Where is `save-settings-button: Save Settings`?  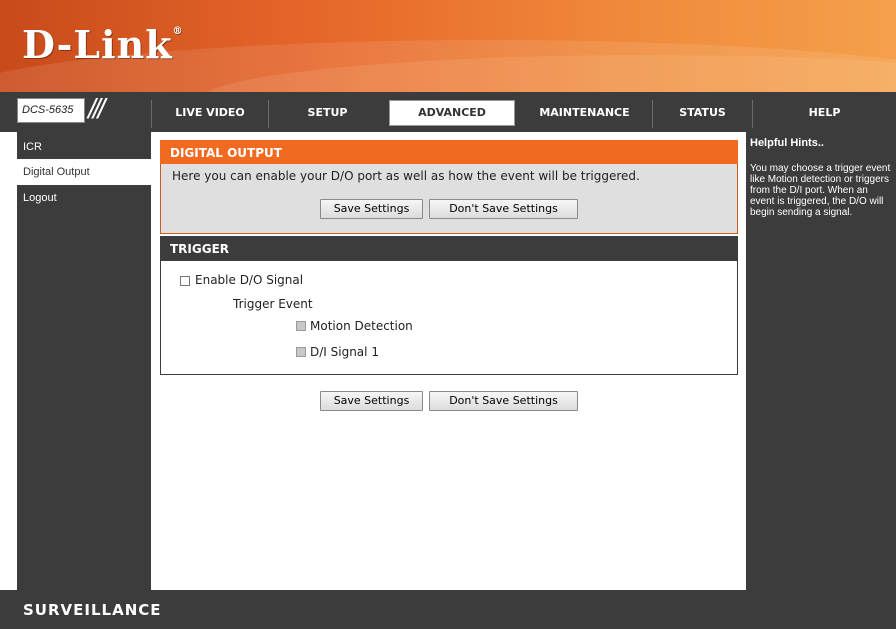 save-settings-button: Save Settings is located at coordinates (371, 209).